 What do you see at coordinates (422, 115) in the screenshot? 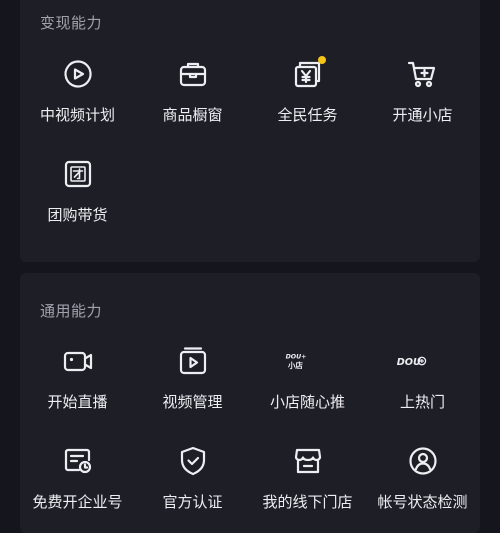
I see `item-label: 开通小店` at bounding box center [422, 115].